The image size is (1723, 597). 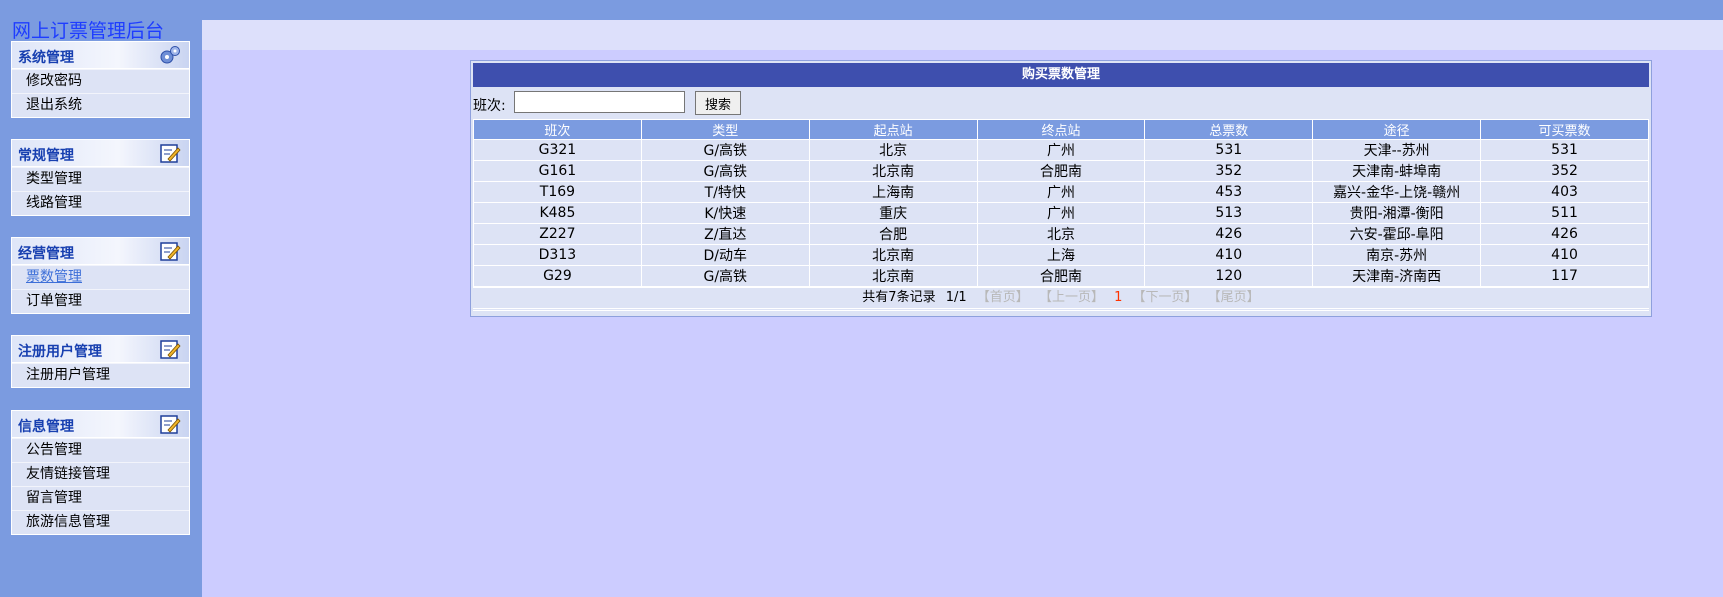 What do you see at coordinates (1234, 297) in the screenshot?
I see `last-page-link: 【尾页】` at bounding box center [1234, 297].